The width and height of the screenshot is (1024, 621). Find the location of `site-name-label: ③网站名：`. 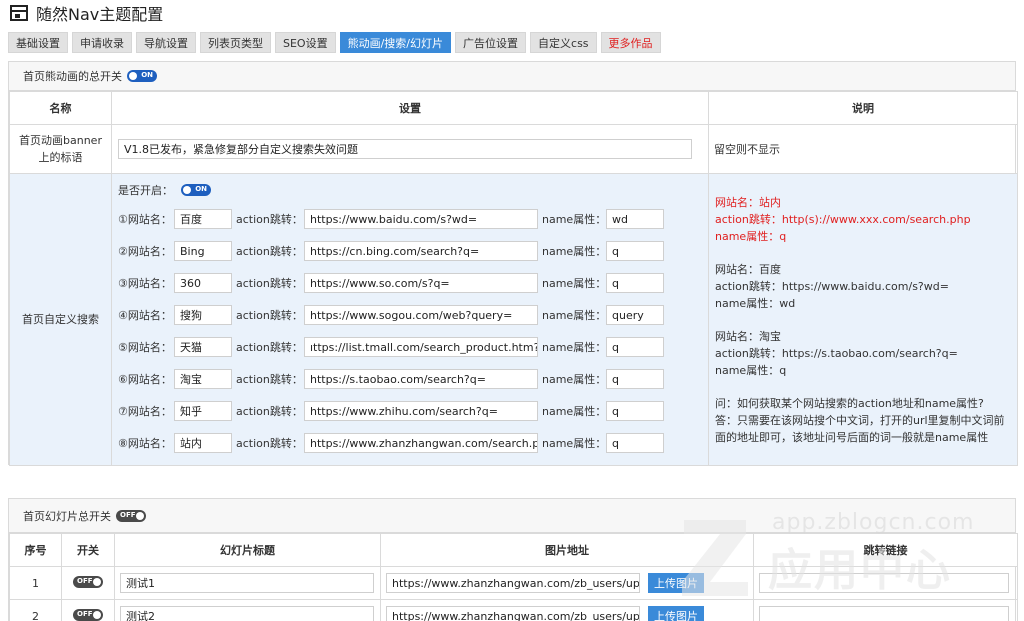

site-name-label: ③网站名： is located at coordinates (145, 283).